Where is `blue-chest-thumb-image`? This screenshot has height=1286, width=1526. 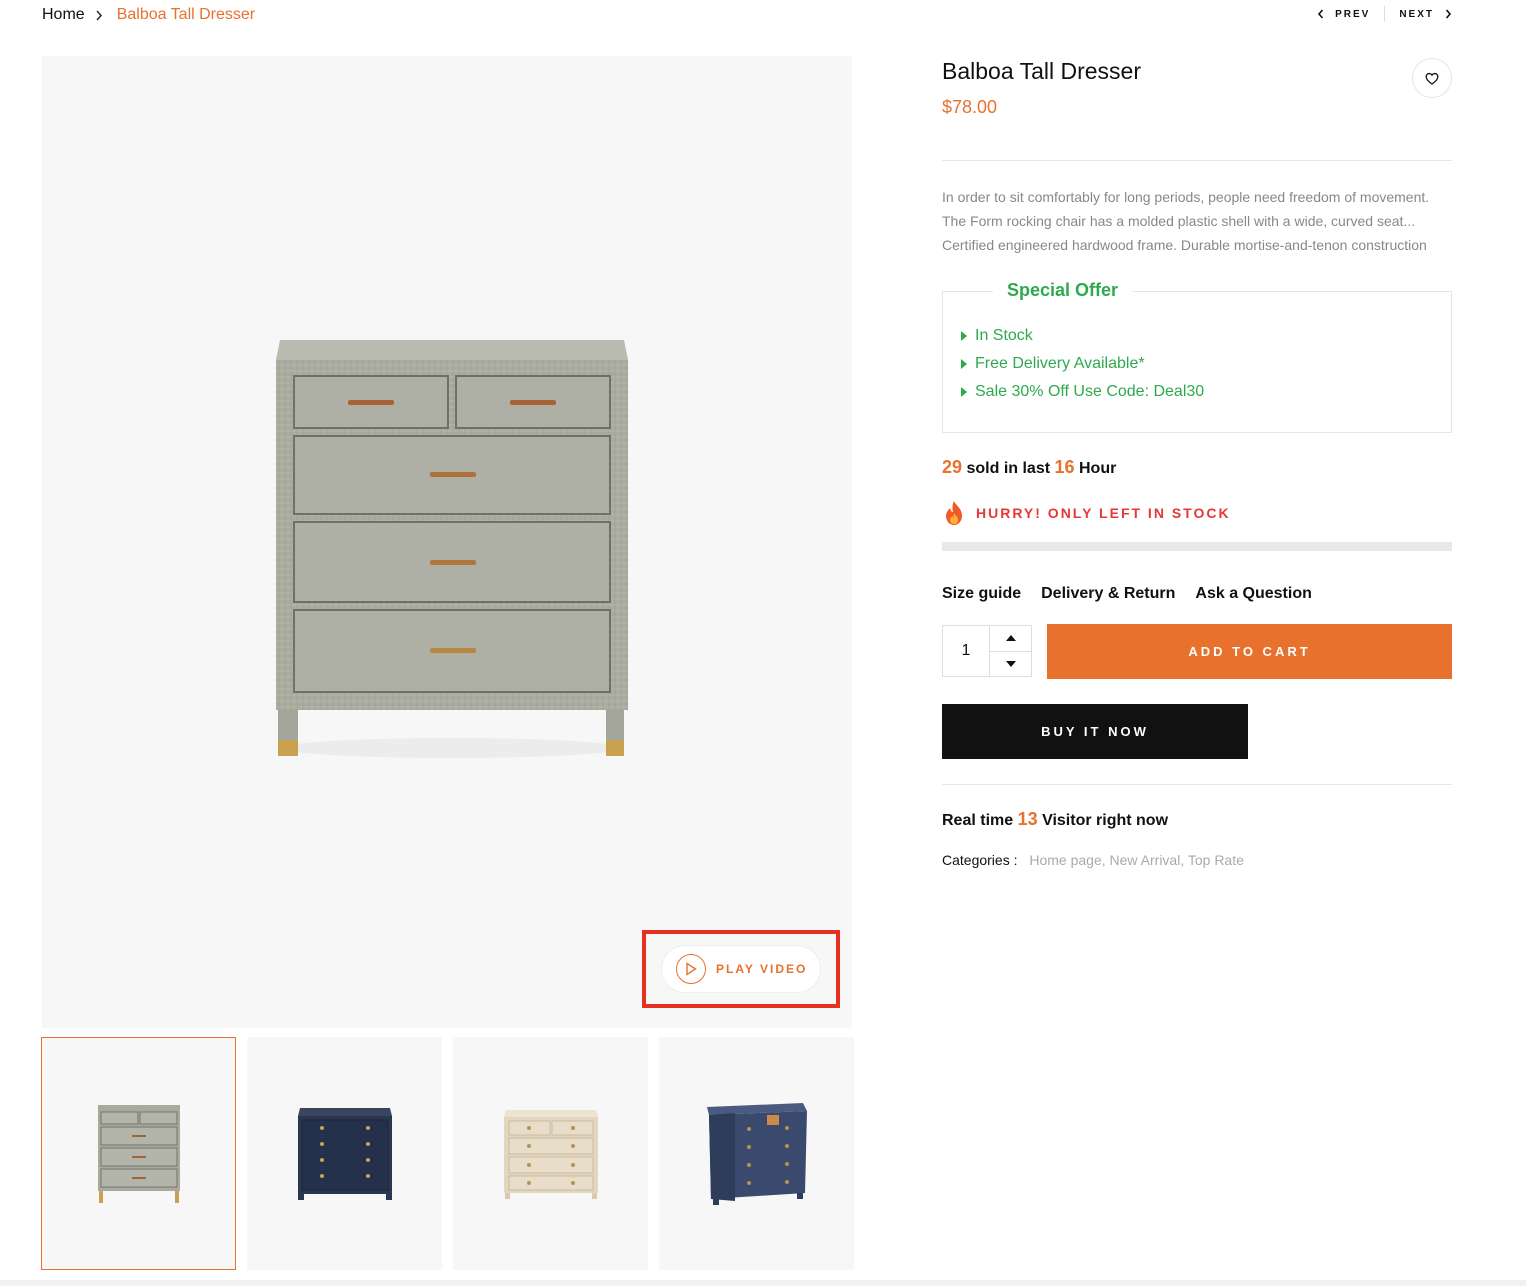
blue-chest-thumb-image is located at coordinates (756, 1153).